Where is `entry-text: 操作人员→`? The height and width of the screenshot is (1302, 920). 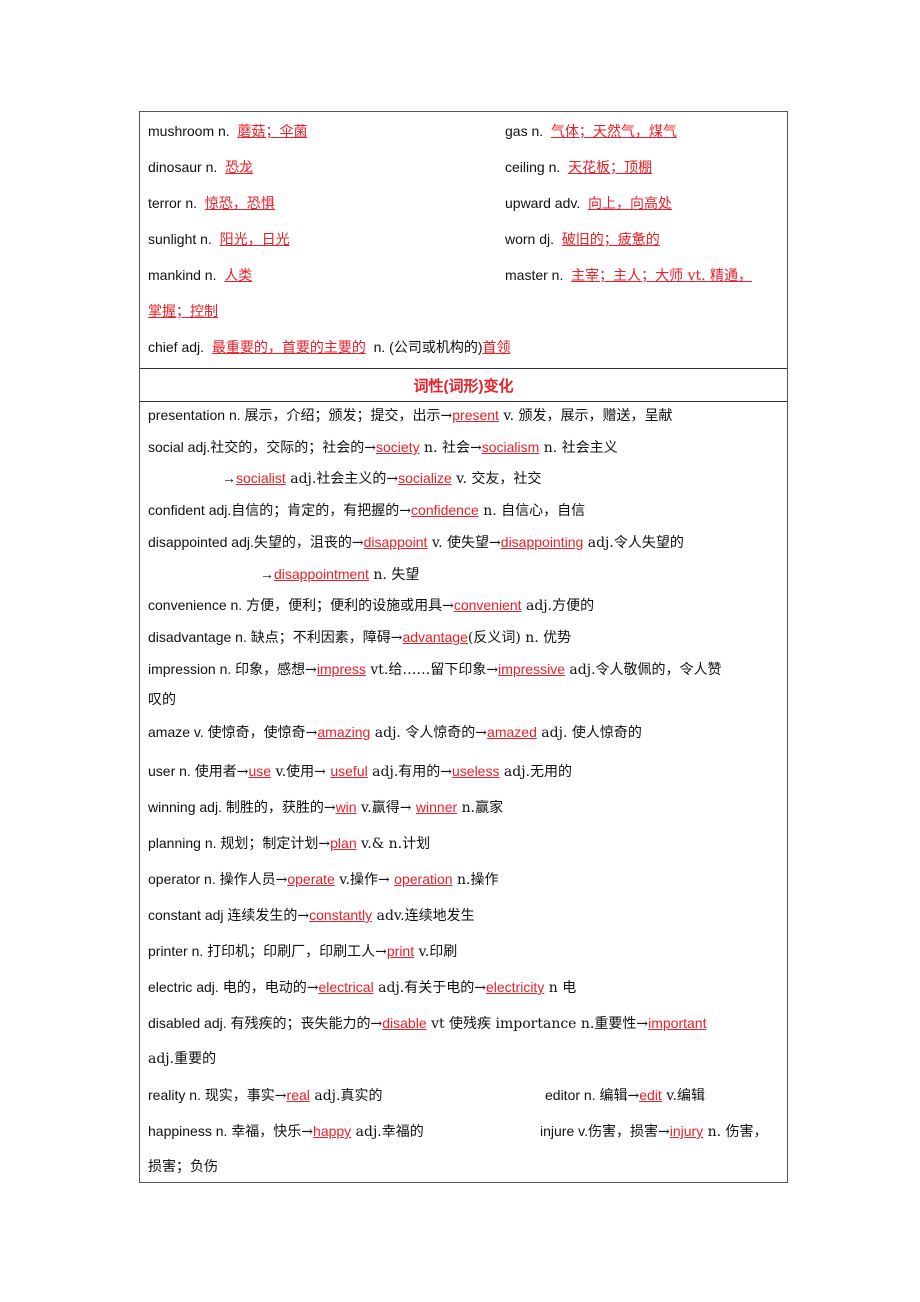 entry-text: 操作人员→ is located at coordinates (253, 880).